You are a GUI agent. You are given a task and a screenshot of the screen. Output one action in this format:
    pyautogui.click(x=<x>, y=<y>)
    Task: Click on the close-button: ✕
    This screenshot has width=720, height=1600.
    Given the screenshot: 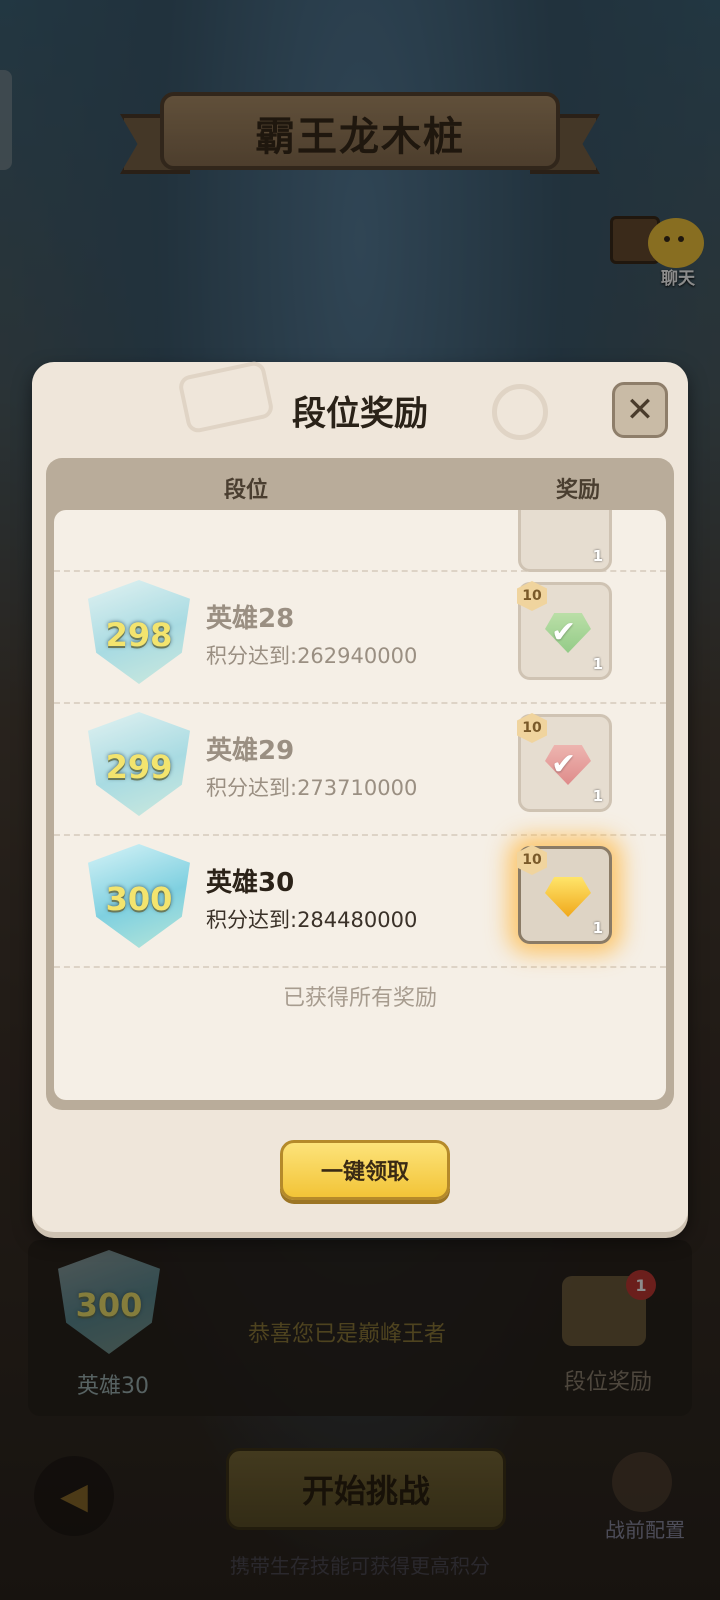 What is the action you would take?
    pyautogui.click(x=640, y=410)
    